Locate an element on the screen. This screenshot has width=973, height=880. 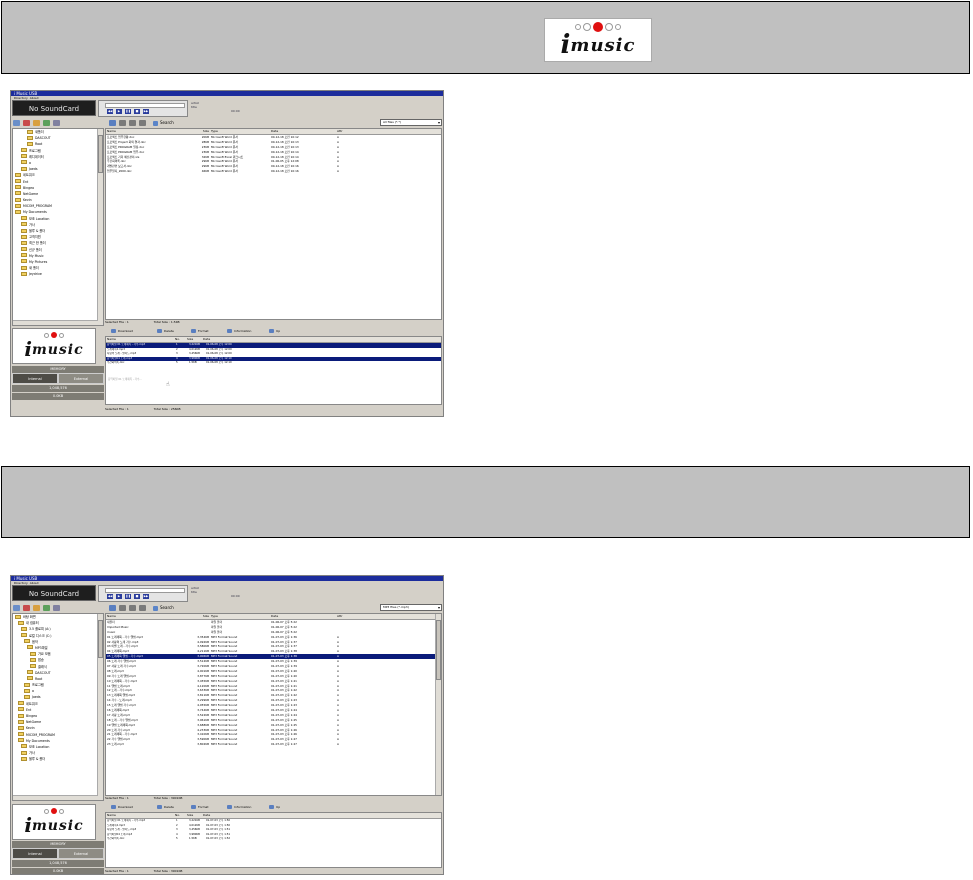
soundcard-label: No SoundCard is located at coordinates (54, 108).